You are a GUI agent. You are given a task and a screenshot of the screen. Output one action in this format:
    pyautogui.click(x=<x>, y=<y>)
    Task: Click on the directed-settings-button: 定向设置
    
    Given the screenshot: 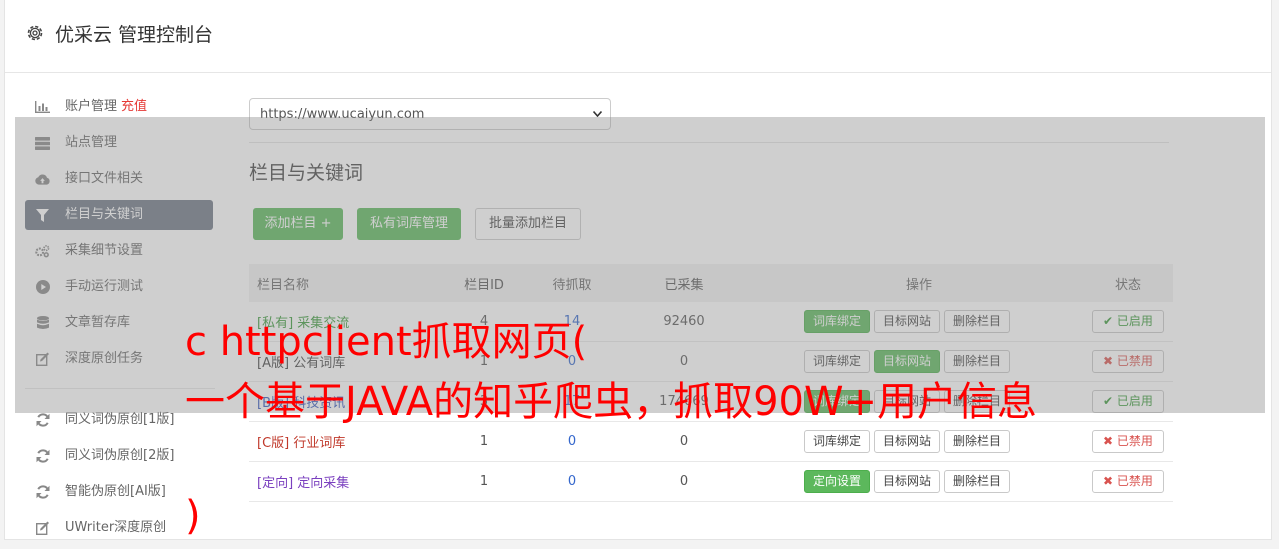 What is the action you would take?
    pyautogui.click(x=837, y=481)
    